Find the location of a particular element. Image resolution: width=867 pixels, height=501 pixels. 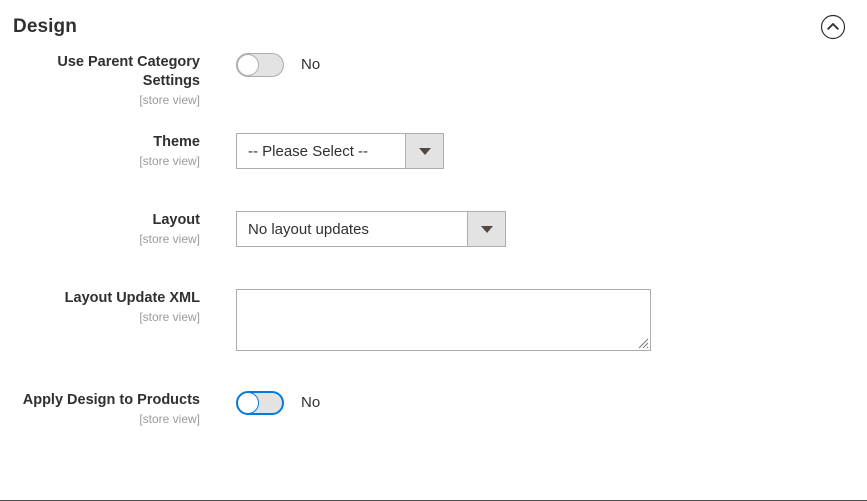

toggle-apply-design-to-products is located at coordinates (260, 403).